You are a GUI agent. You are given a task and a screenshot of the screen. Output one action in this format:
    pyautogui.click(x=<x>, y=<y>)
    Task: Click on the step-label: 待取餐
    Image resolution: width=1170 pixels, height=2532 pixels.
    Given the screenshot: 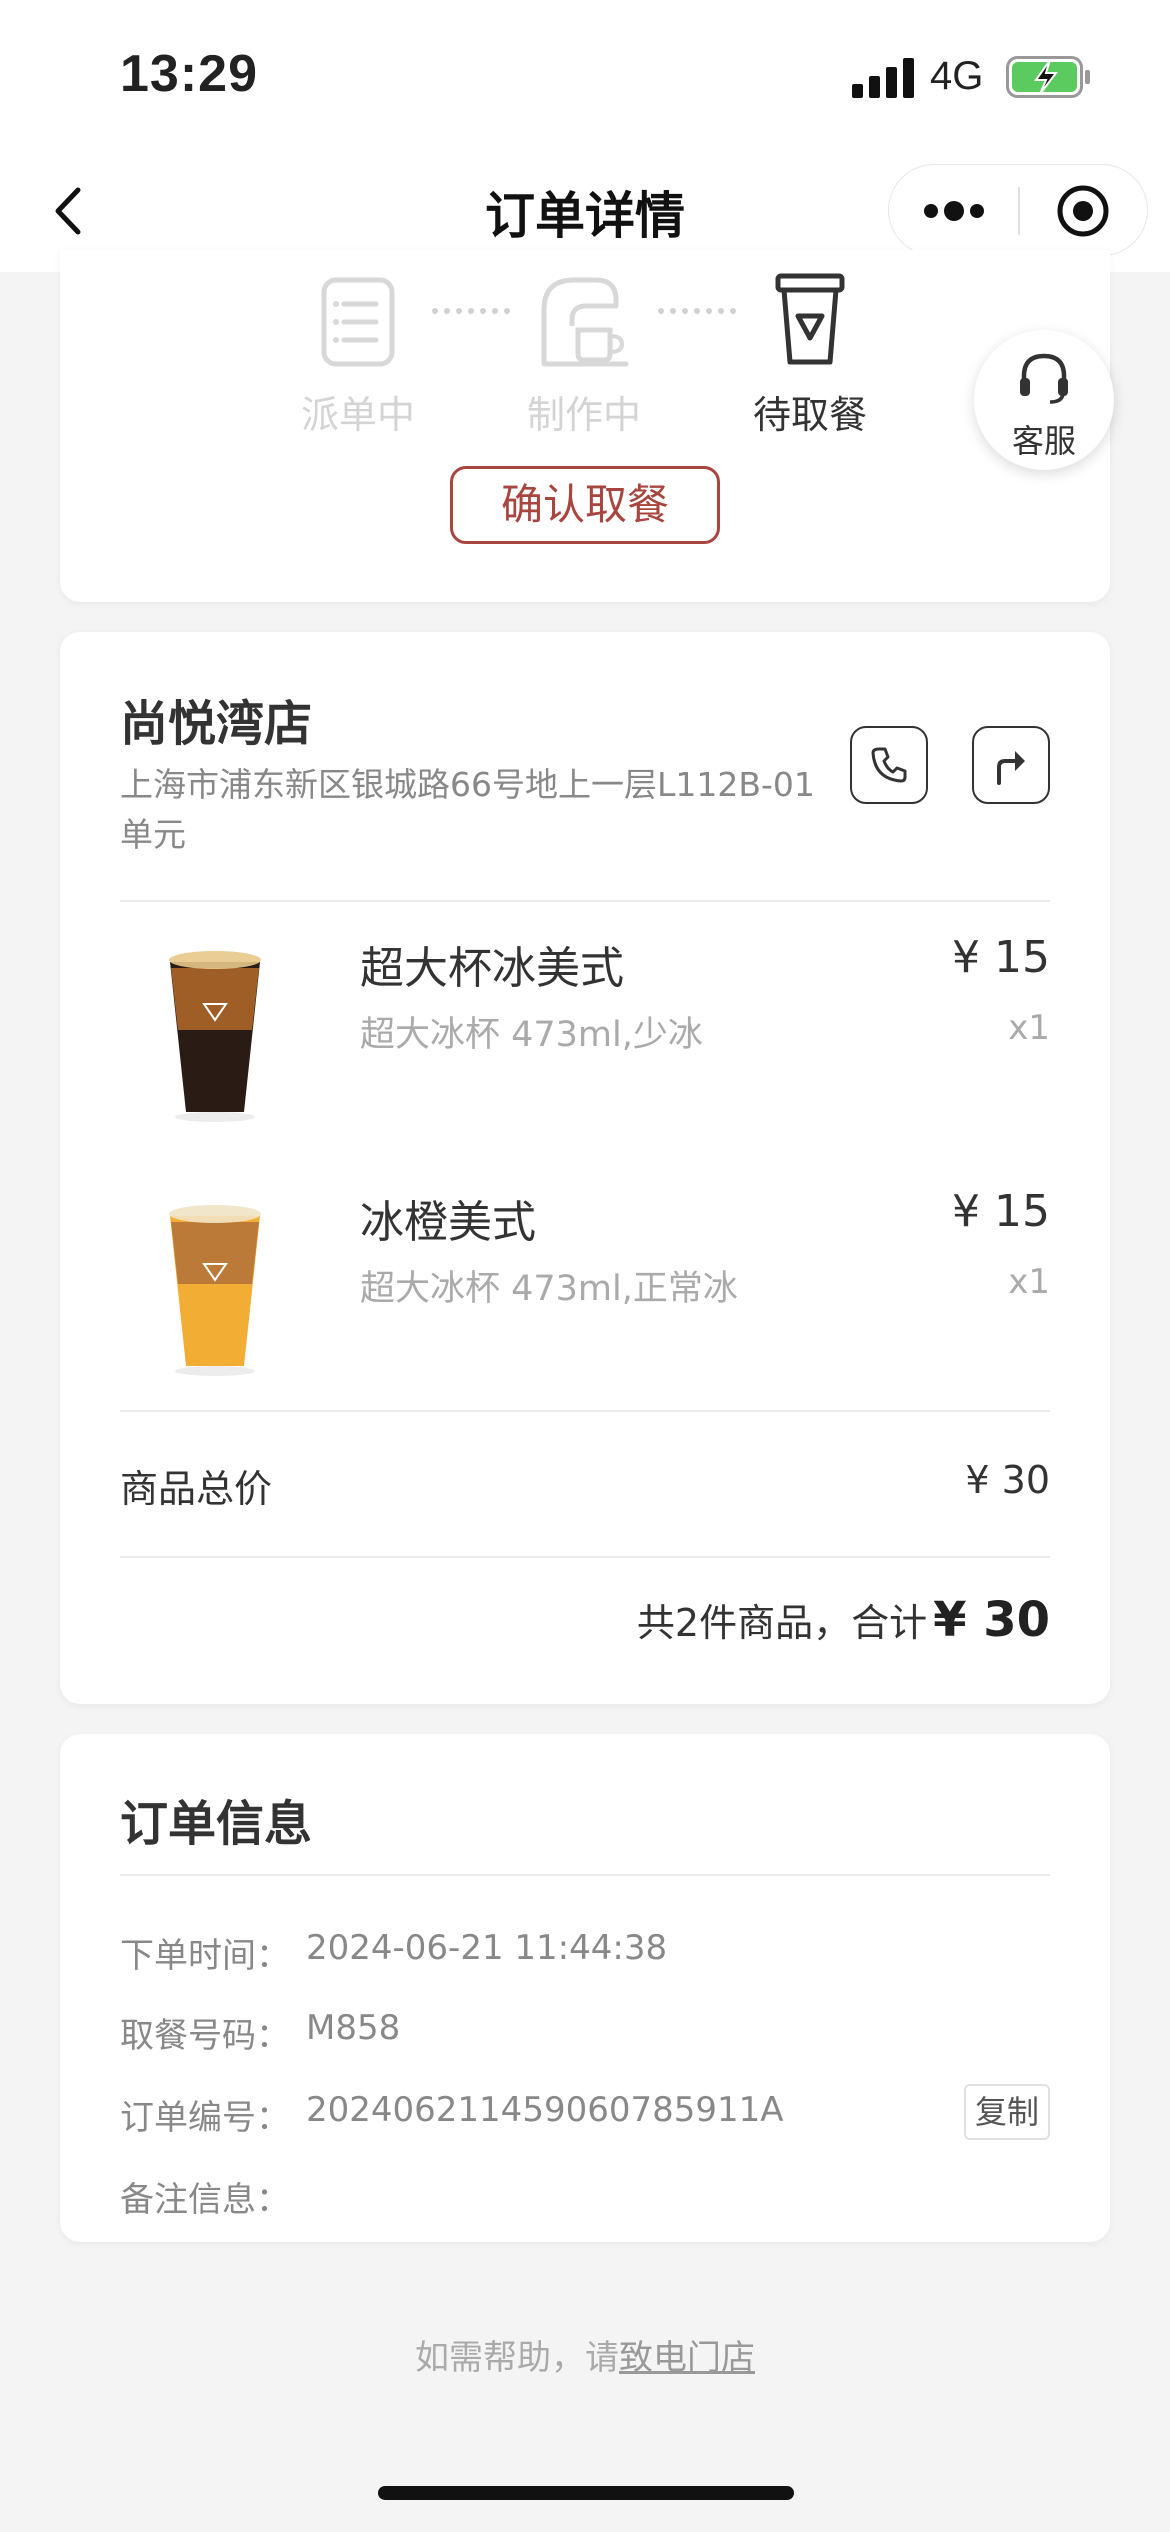 What is the action you would take?
    pyautogui.click(x=809, y=415)
    